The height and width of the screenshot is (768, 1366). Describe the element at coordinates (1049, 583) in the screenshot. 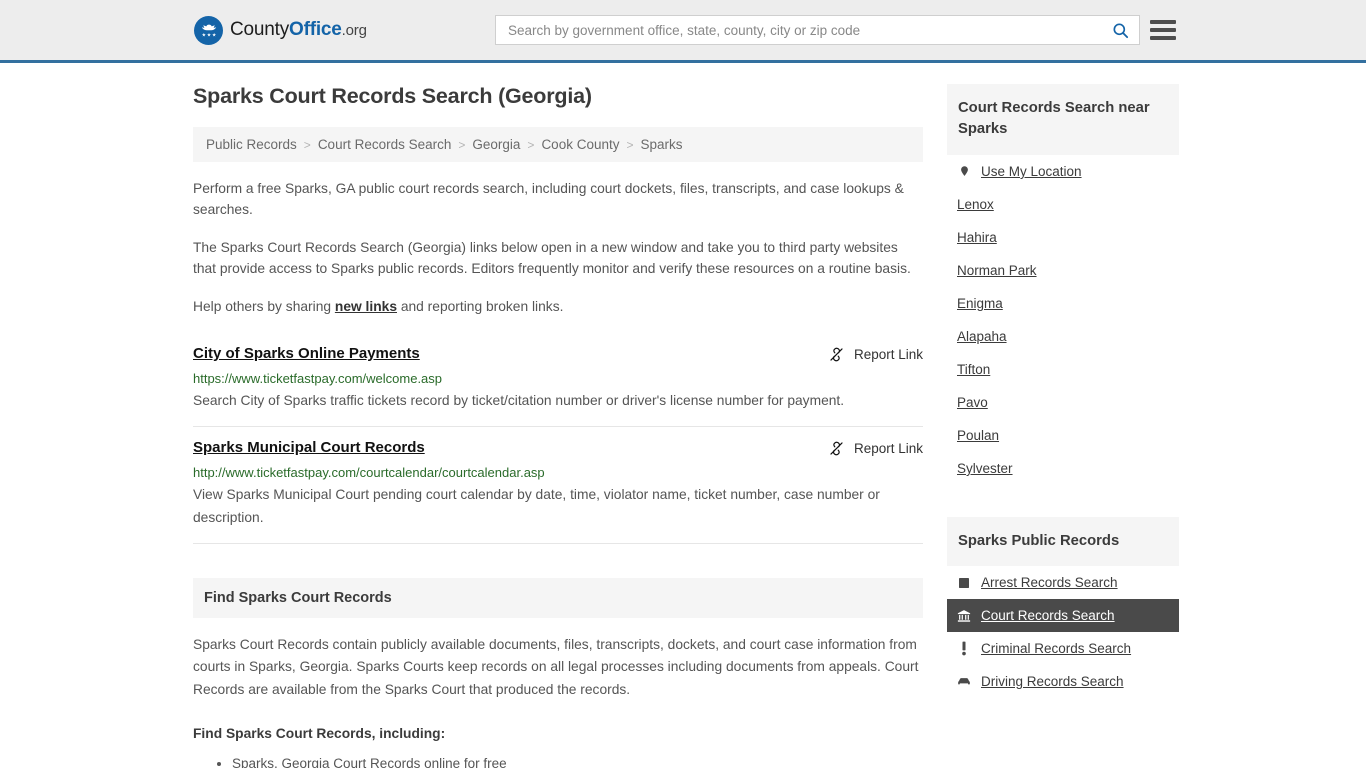

I see `sidebar-item-label: Arrest Records Search` at that location.